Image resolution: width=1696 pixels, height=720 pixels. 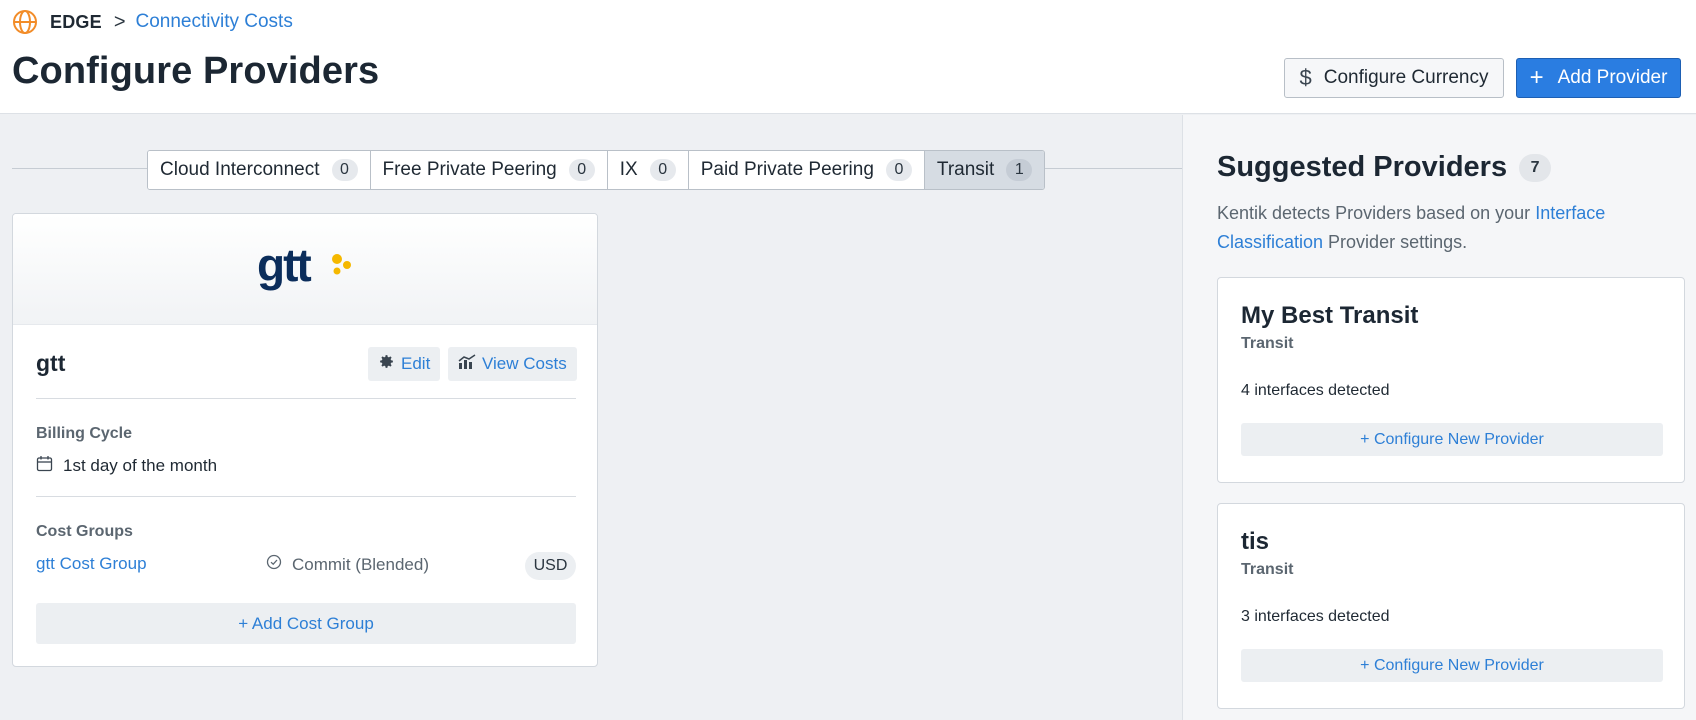 I want to click on billing-cycle-label: Billing Cycle, so click(x=84, y=433).